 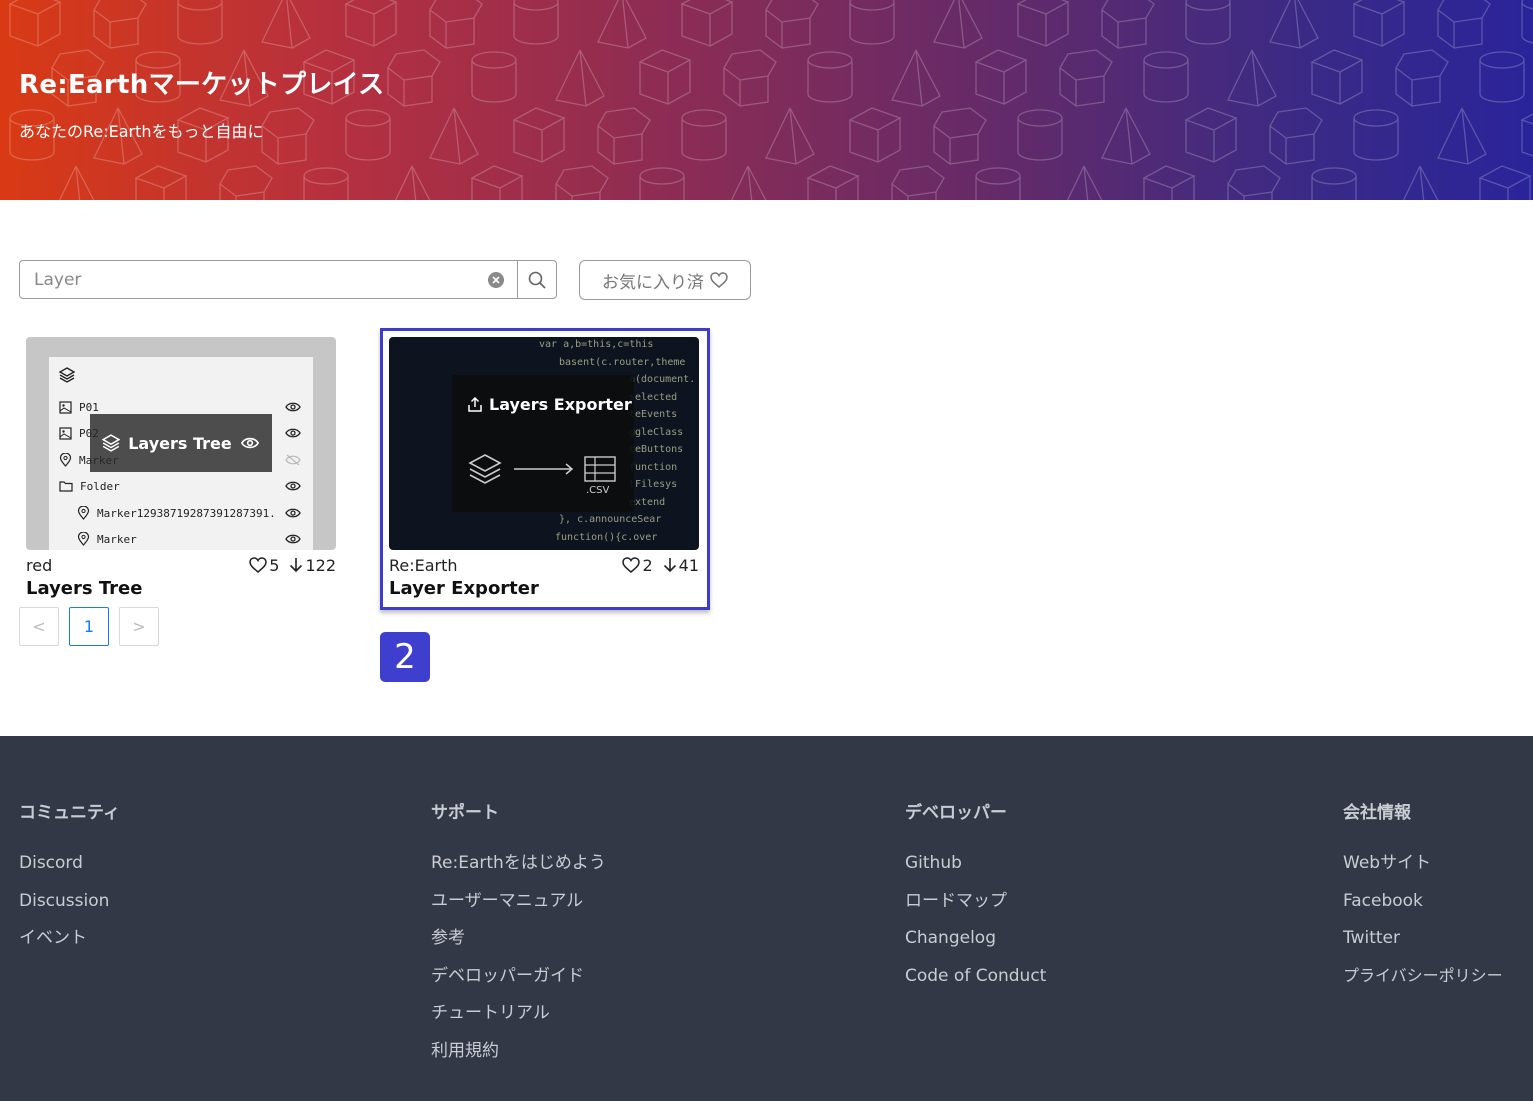 What do you see at coordinates (975, 871) in the screenshot?
I see `footer-link: Github` at bounding box center [975, 871].